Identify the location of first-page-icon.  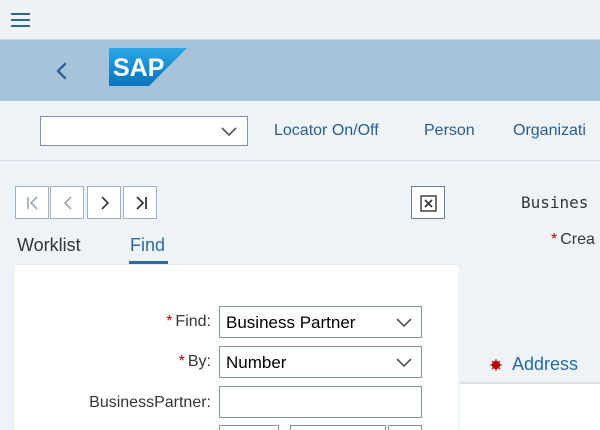
(32, 203).